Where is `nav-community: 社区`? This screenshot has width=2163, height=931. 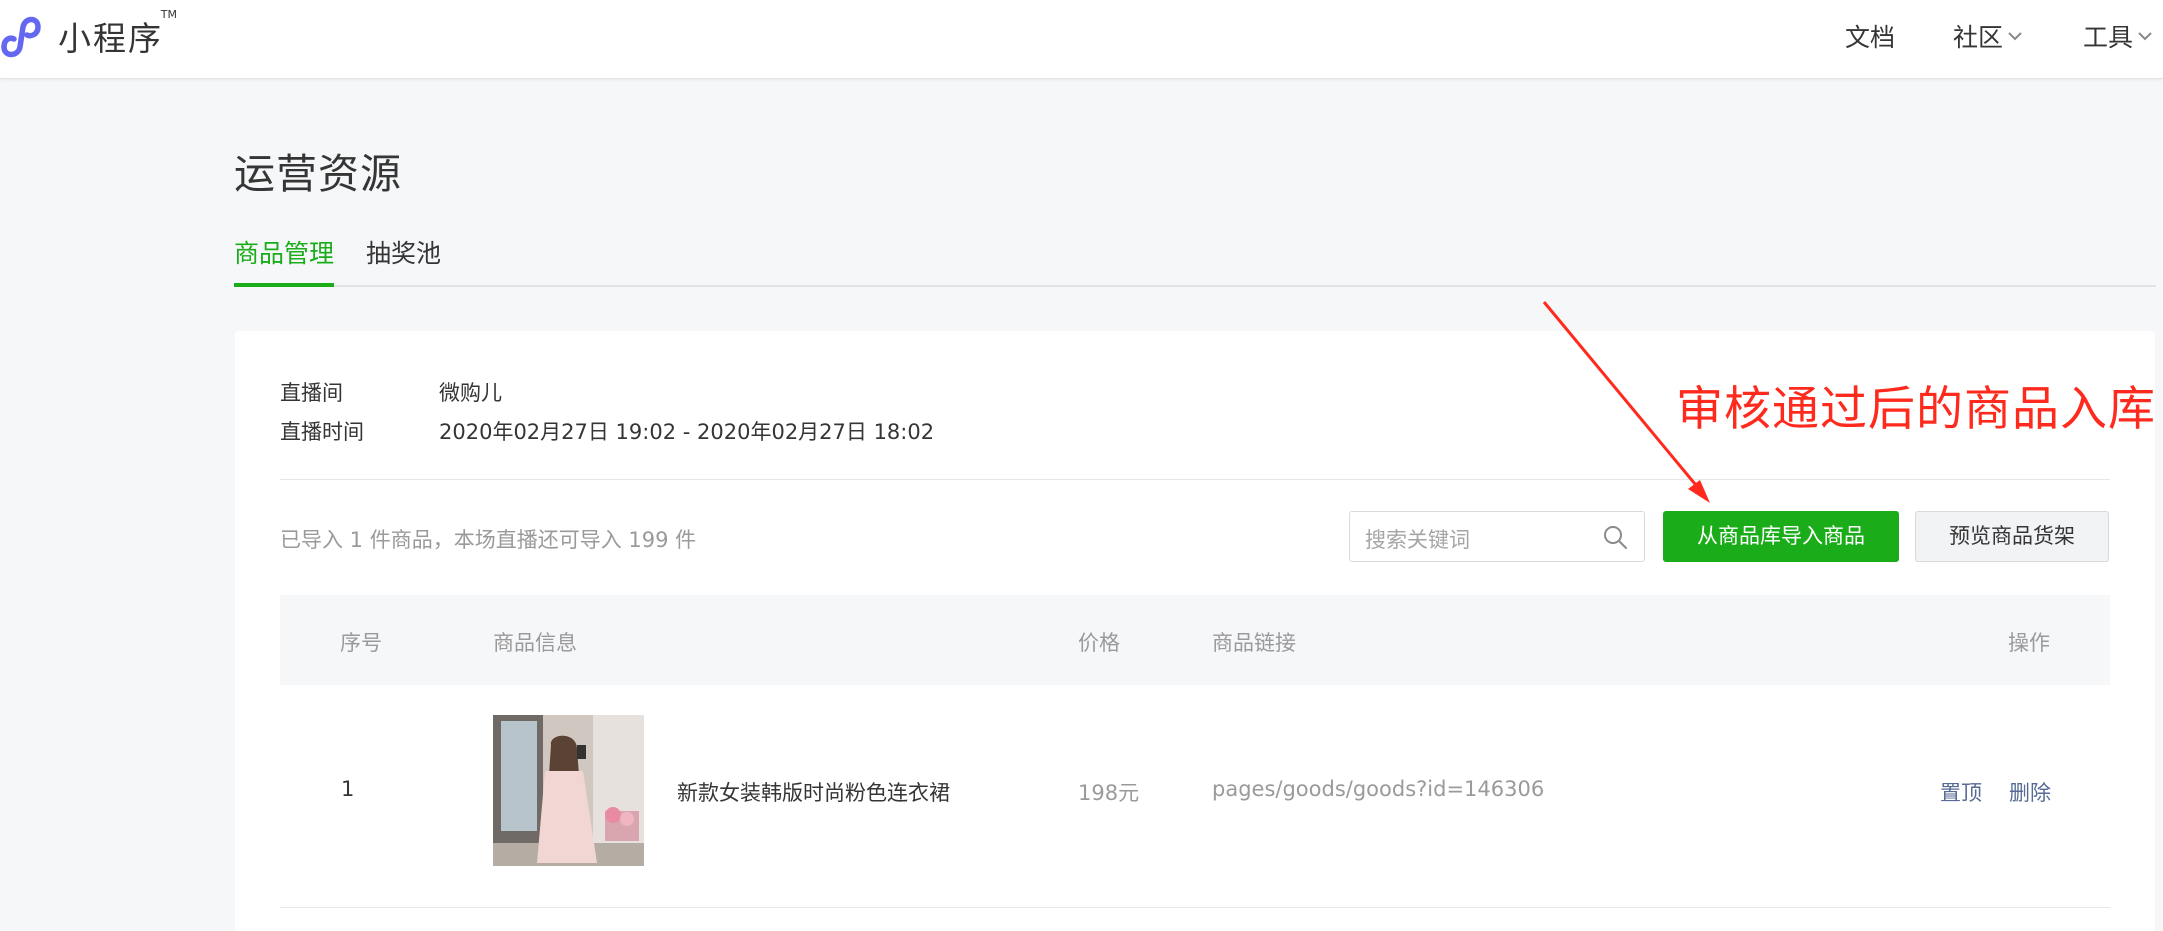
nav-community: 社区 is located at coordinates (1987, 36).